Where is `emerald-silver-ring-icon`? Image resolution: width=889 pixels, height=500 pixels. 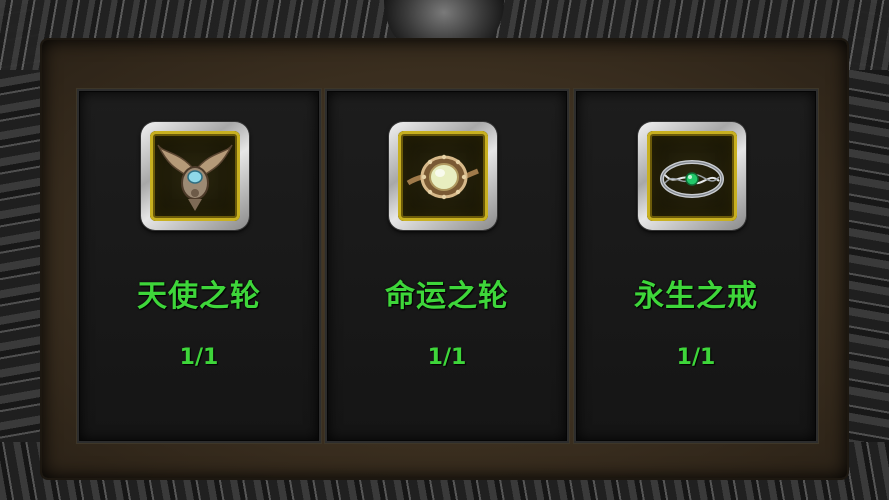 emerald-silver-ring-icon is located at coordinates (692, 176).